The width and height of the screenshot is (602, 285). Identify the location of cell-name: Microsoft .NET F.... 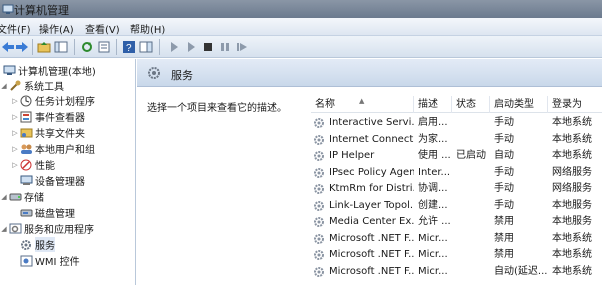
(371, 238).